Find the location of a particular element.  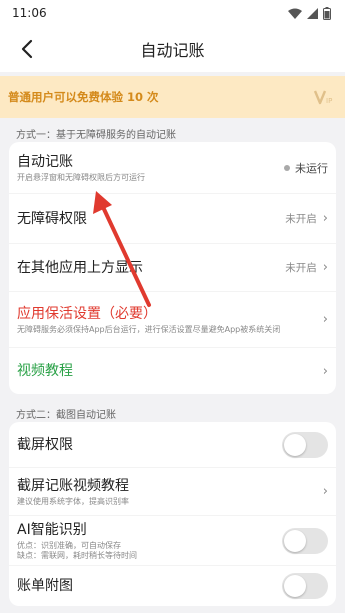

ai-recognition-title: AI智能识别 is located at coordinates (52, 529).